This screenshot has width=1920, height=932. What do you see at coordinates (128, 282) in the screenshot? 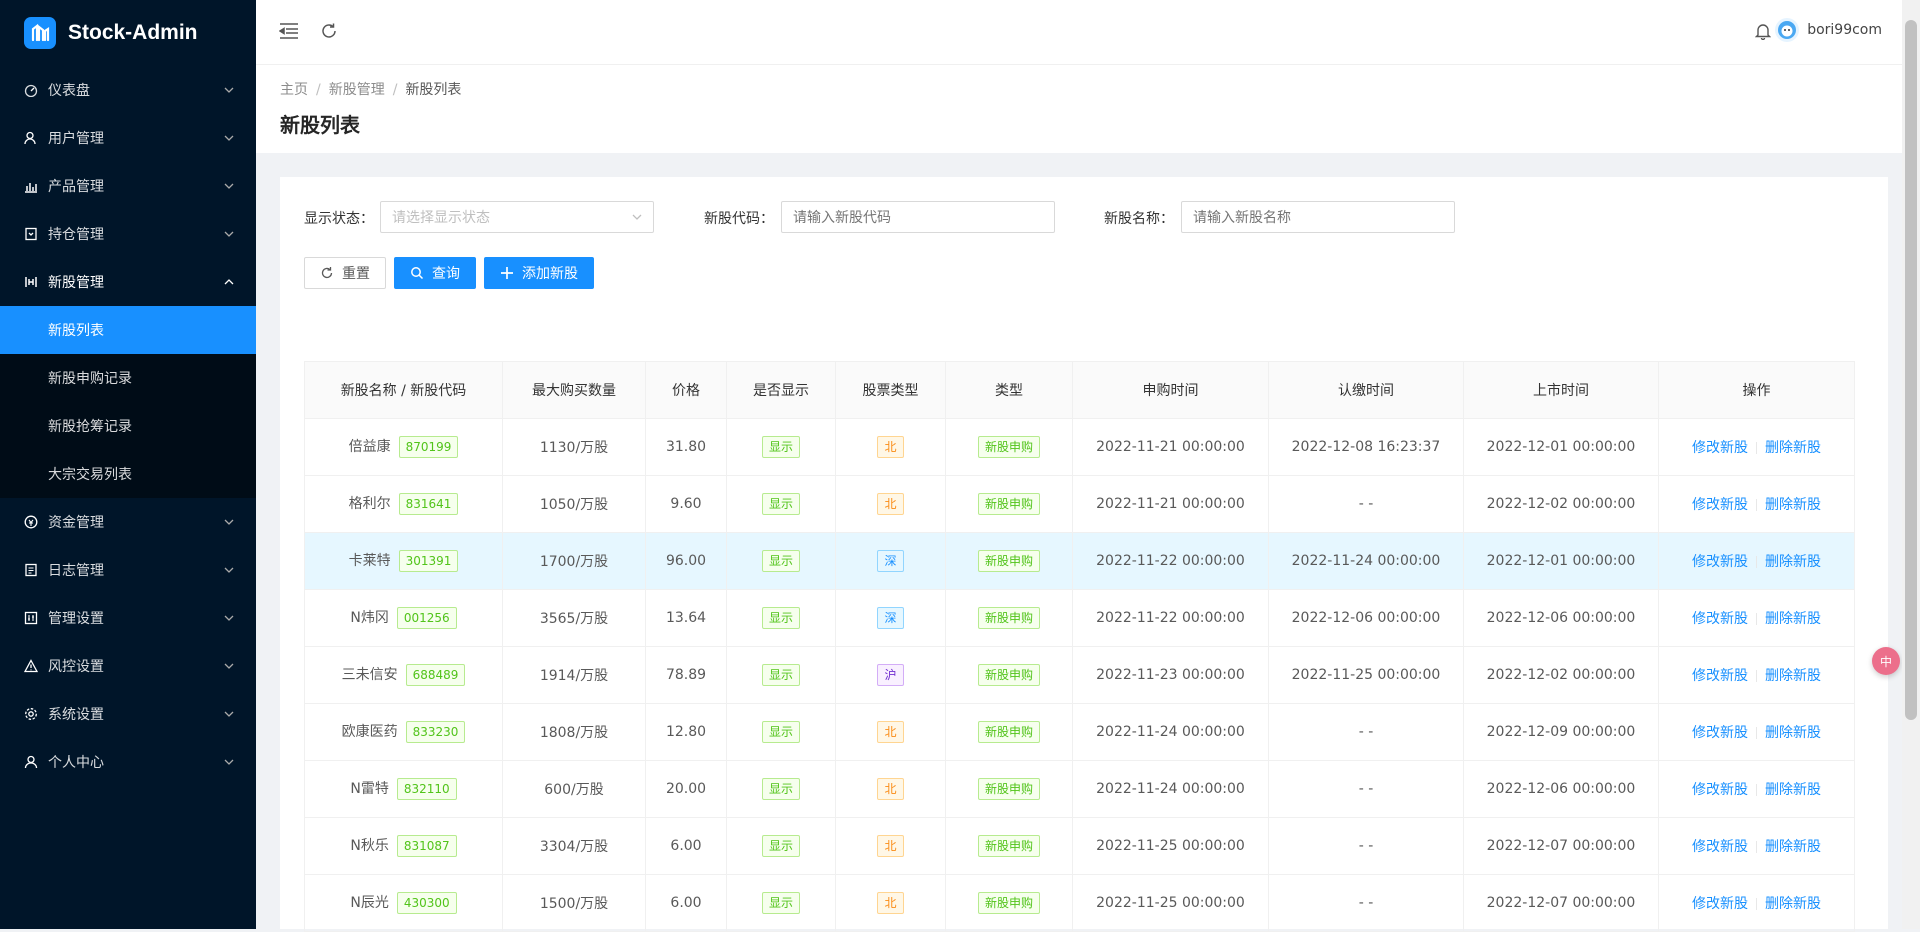
I see `sidebar-item-ipo: 新股管理` at bounding box center [128, 282].